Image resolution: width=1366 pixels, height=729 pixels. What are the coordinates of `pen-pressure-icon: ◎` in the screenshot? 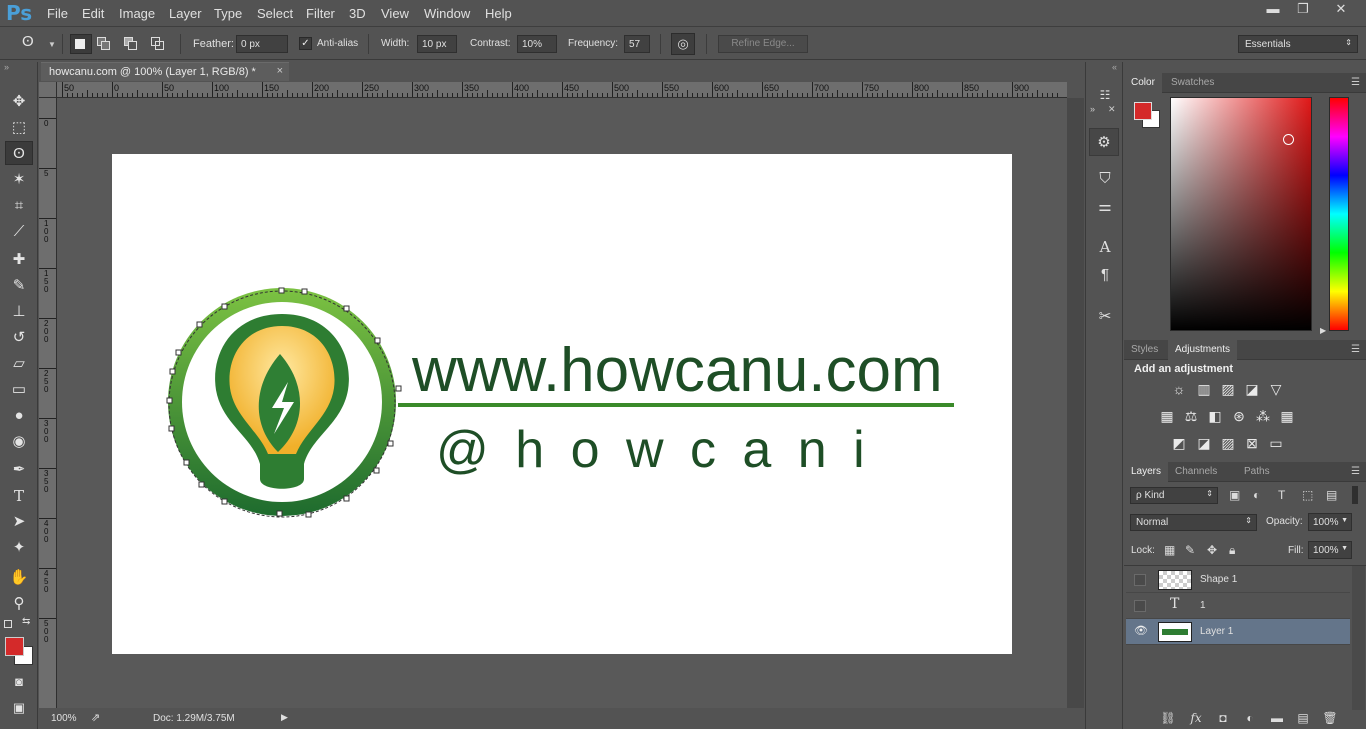 It's located at (683, 44).